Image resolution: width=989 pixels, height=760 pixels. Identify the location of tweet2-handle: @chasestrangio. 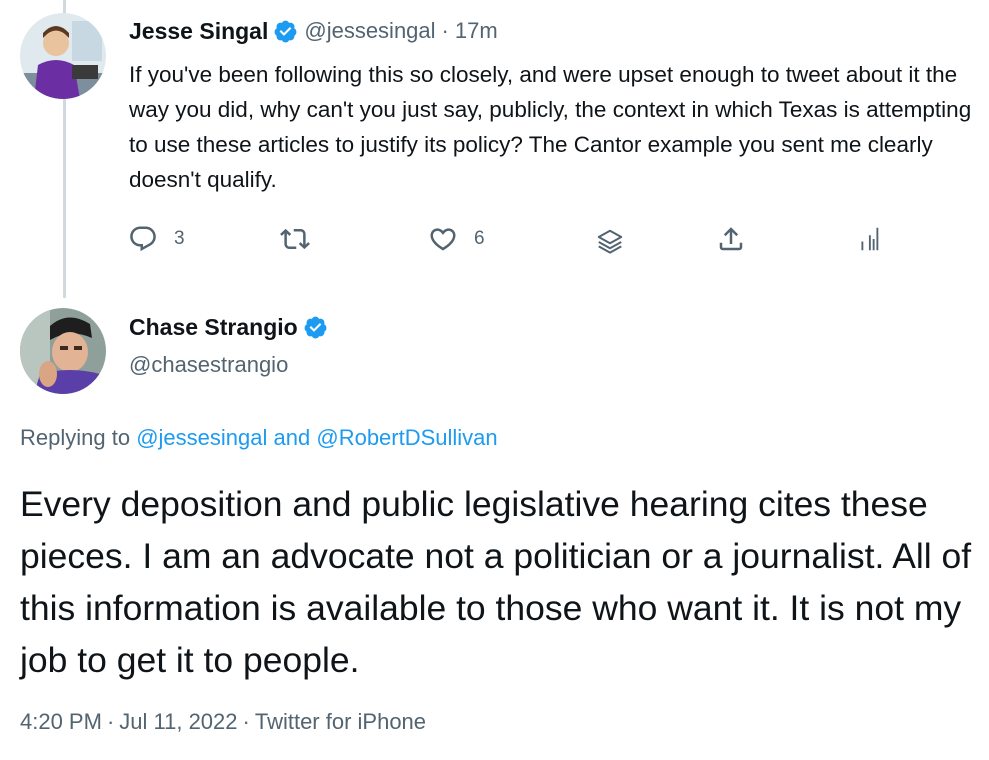
(208, 365).